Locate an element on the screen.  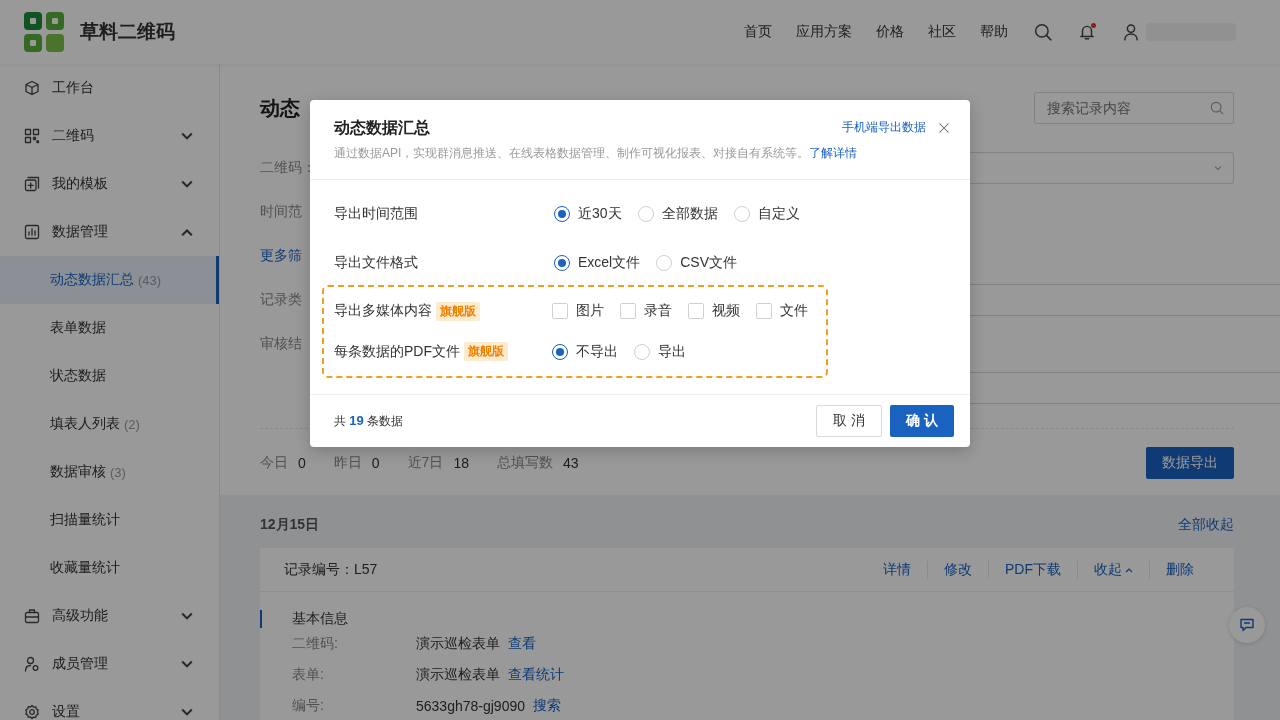
sidebar-subitem: 扫描量统计 is located at coordinates (109, 520).